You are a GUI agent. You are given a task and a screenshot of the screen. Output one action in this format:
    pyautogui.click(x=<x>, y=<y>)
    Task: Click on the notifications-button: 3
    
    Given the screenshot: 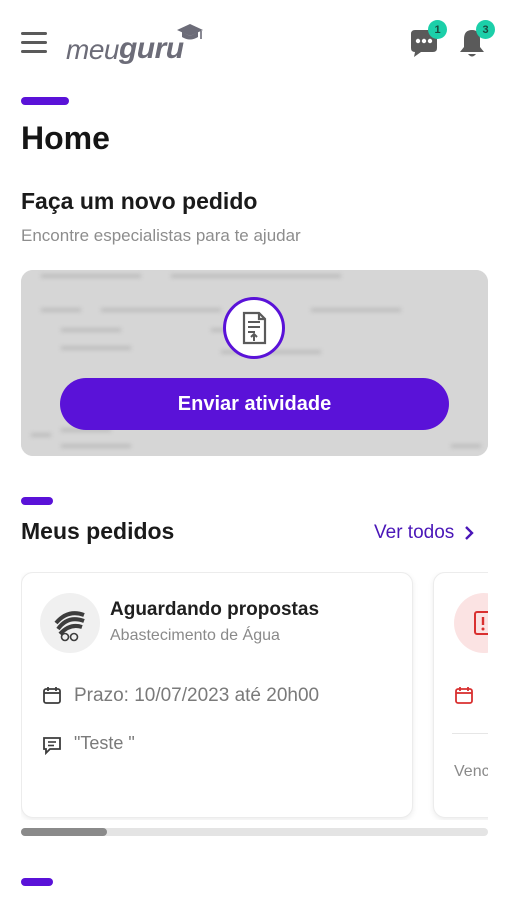 What is the action you would take?
    pyautogui.click(x=475, y=40)
    